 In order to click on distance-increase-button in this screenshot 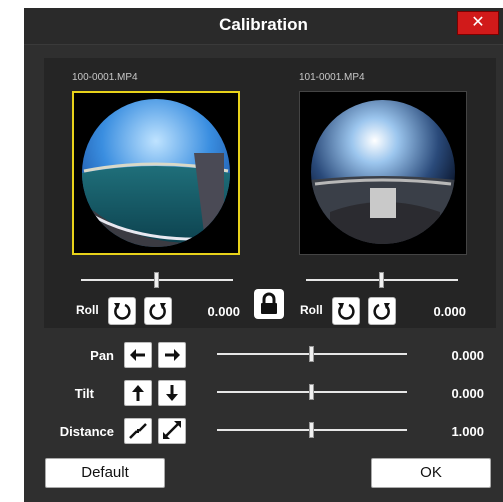, I will do `click(172, 431)`.